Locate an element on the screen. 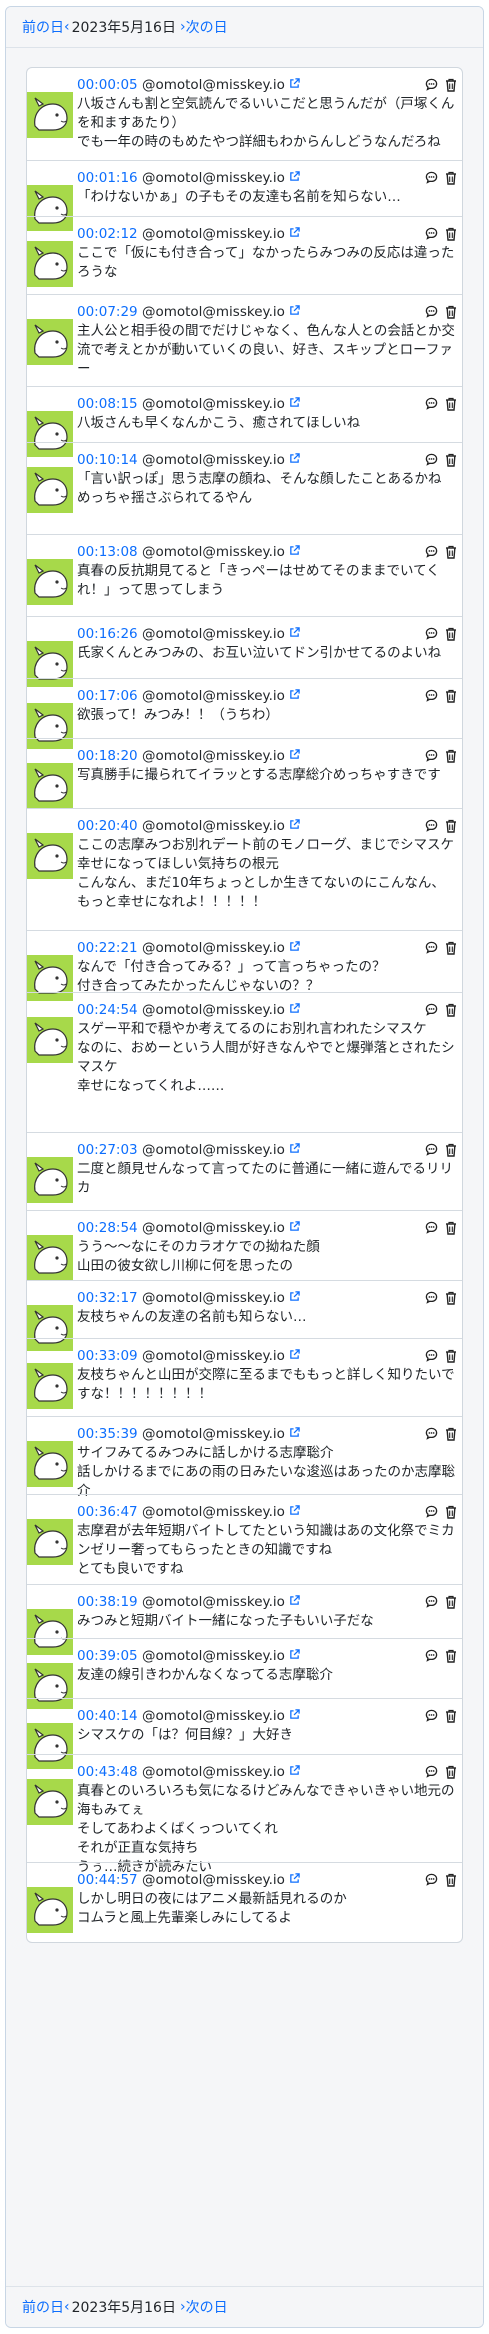 The width and height of the screenshot is (489, 2334). post-time-link: 00:33:09 is located at coordinates (107, 1356).